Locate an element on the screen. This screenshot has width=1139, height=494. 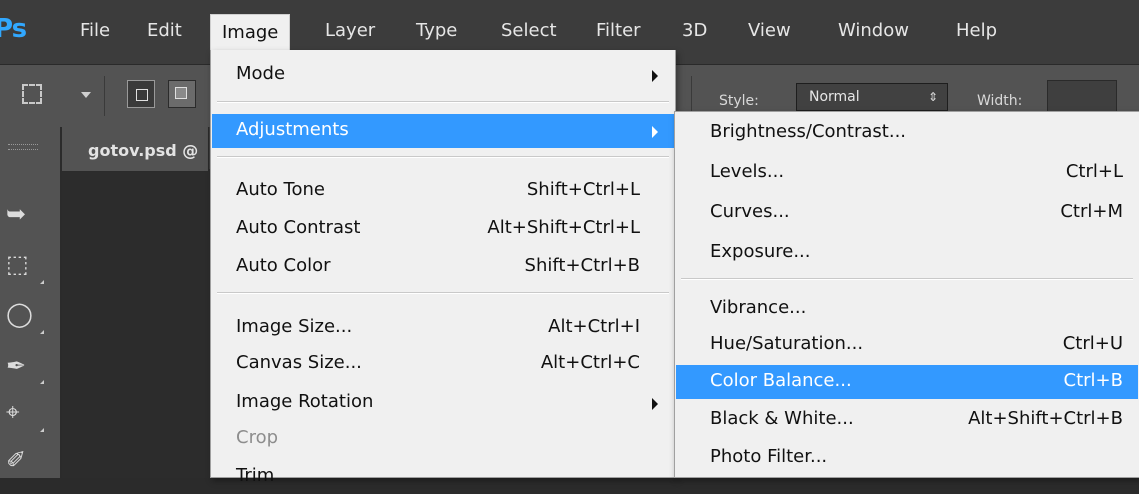
menu-item-crop: Crop is located at coordinates (443, 439).